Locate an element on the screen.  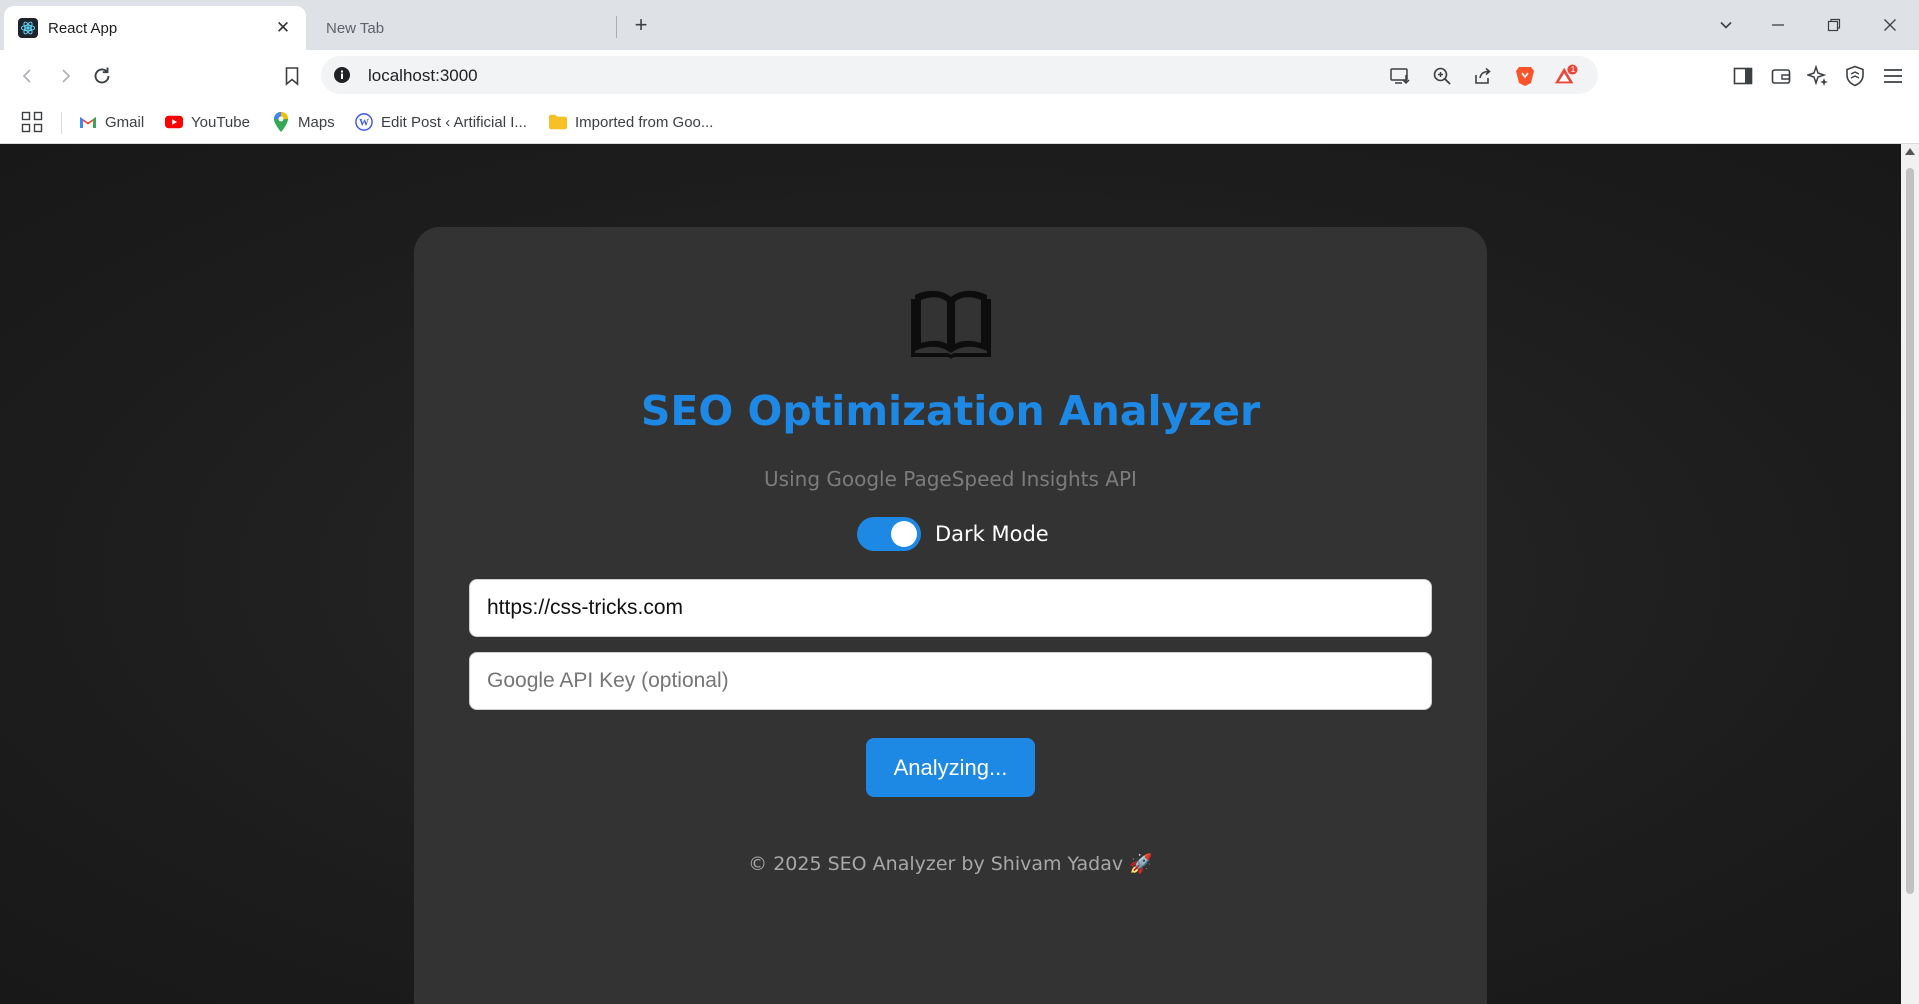
restore-icon is located at coordinates (1834, 25).